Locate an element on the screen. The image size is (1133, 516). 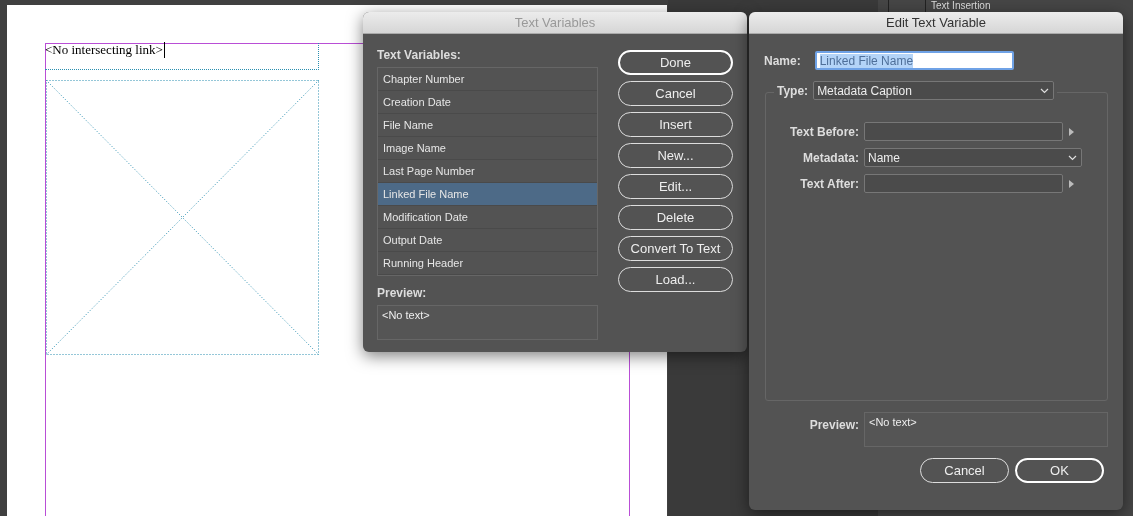
field-label: Text After: is located at coordinates (829, 183).